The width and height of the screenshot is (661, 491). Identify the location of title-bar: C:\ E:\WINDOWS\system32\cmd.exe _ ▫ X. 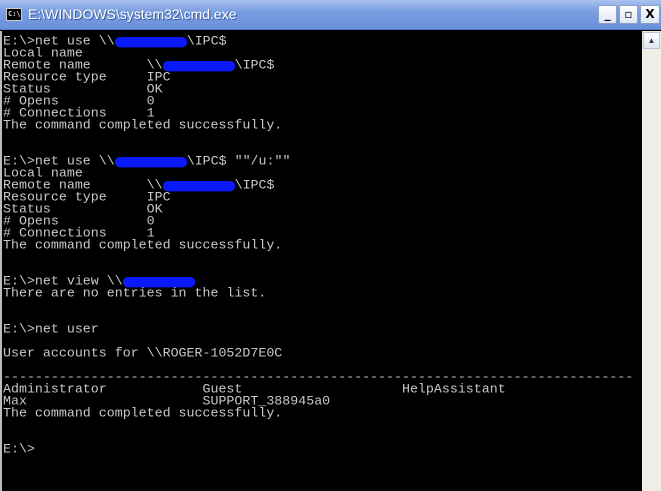
(330, 15).